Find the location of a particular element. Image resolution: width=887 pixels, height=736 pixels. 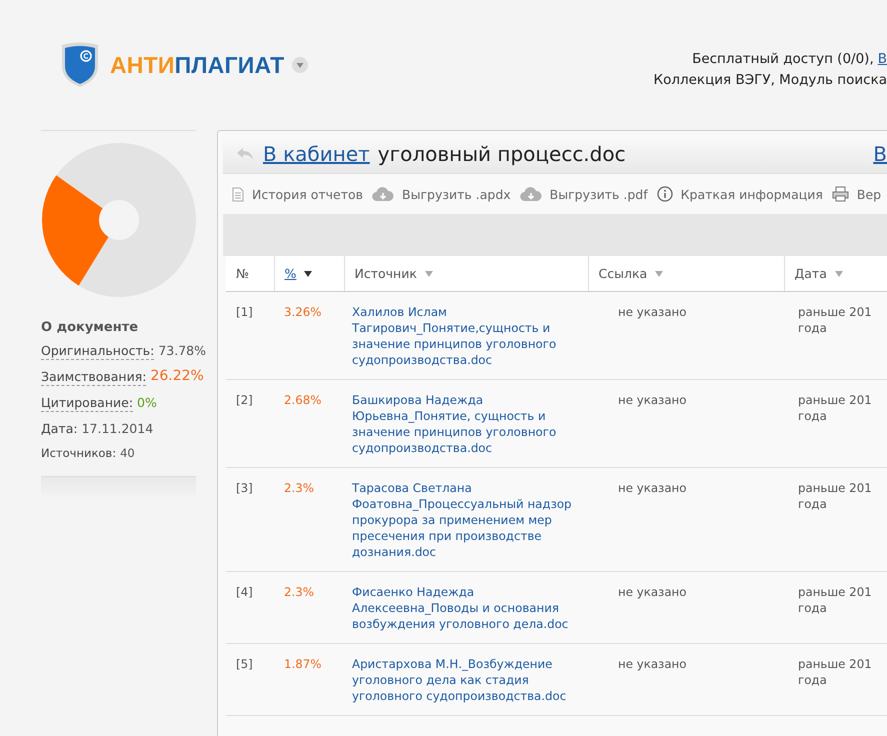

row-number: [5] is located at coordinates (250, 680).